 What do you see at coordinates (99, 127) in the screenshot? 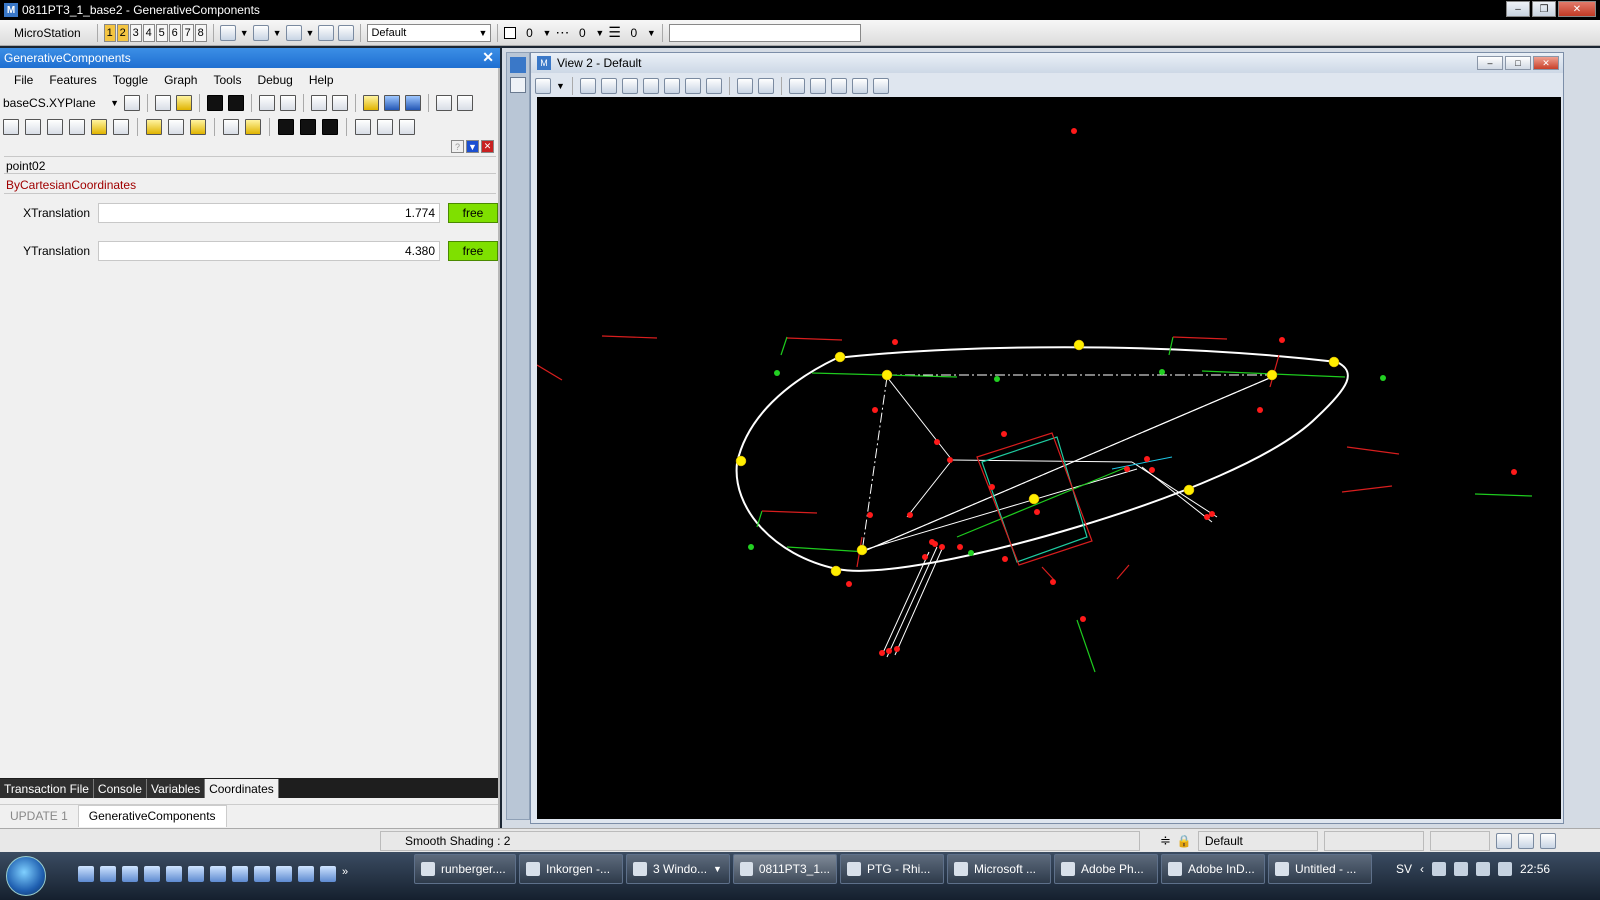
I see `play-icon` at bounding box center [99, 127].